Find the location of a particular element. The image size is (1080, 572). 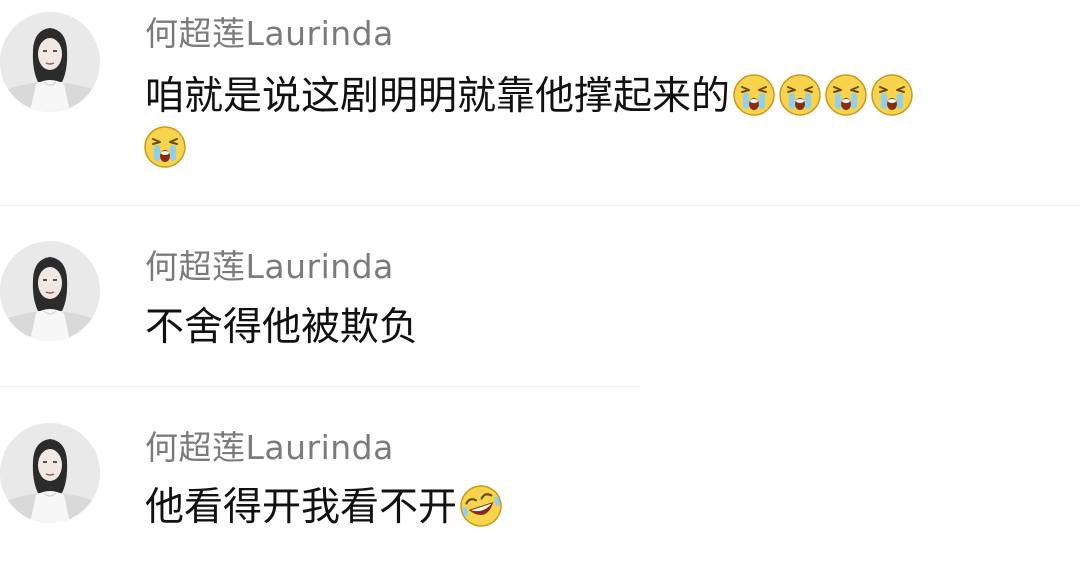

comment-text-line: 他看得开我看不开 is located at coordinates (324, 508).